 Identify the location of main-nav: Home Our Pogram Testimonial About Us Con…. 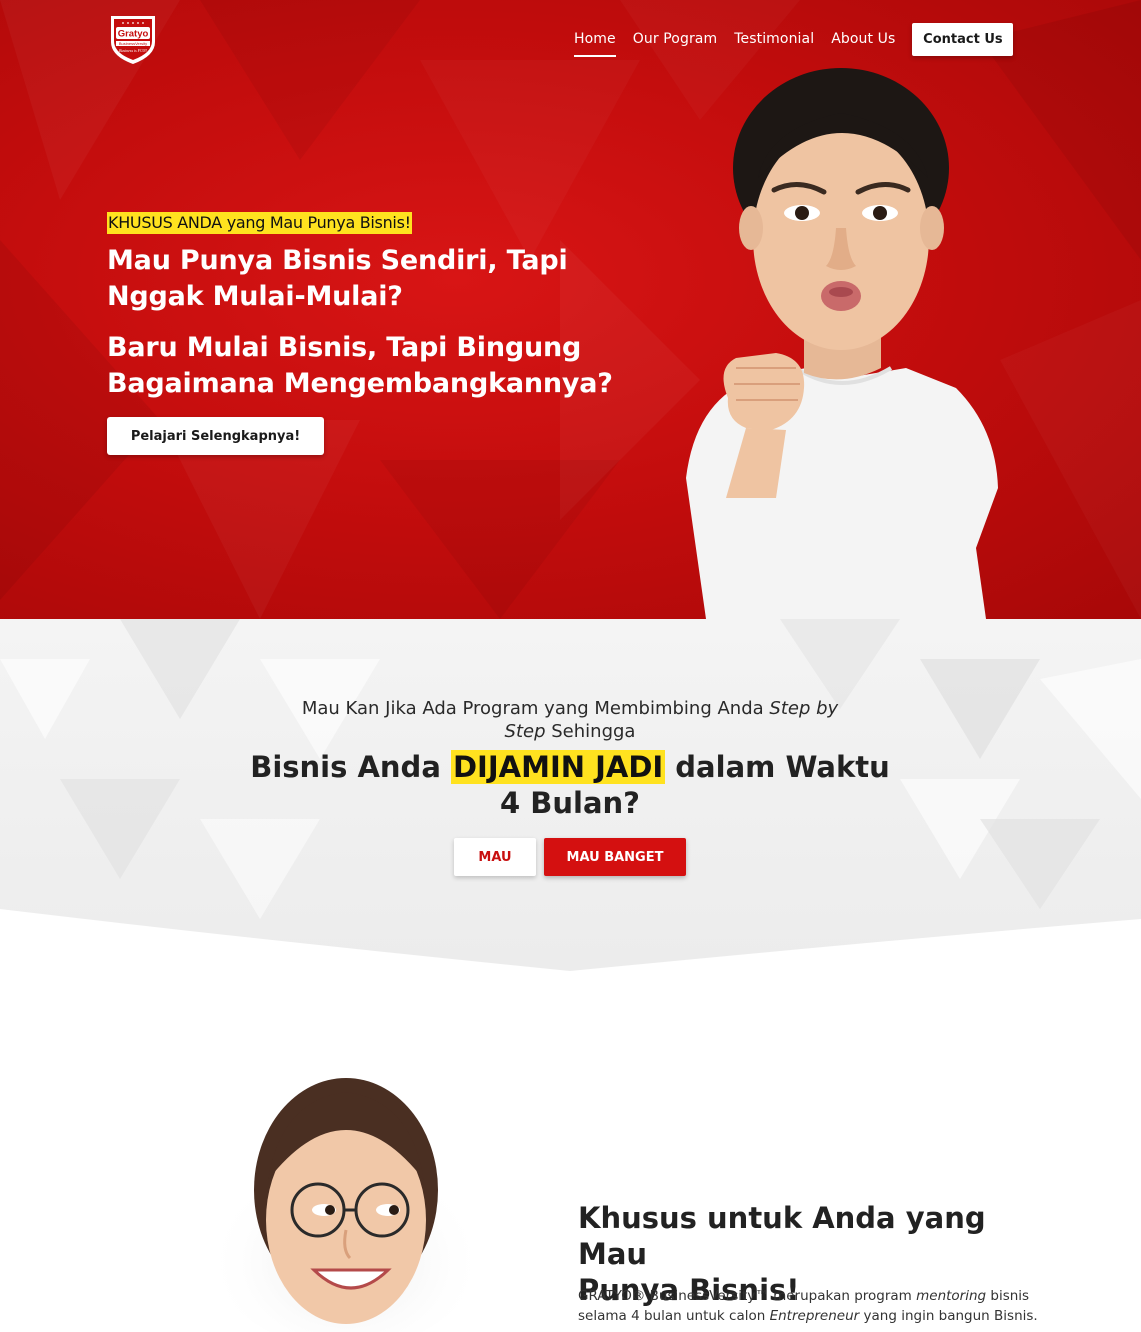
(794, 39).